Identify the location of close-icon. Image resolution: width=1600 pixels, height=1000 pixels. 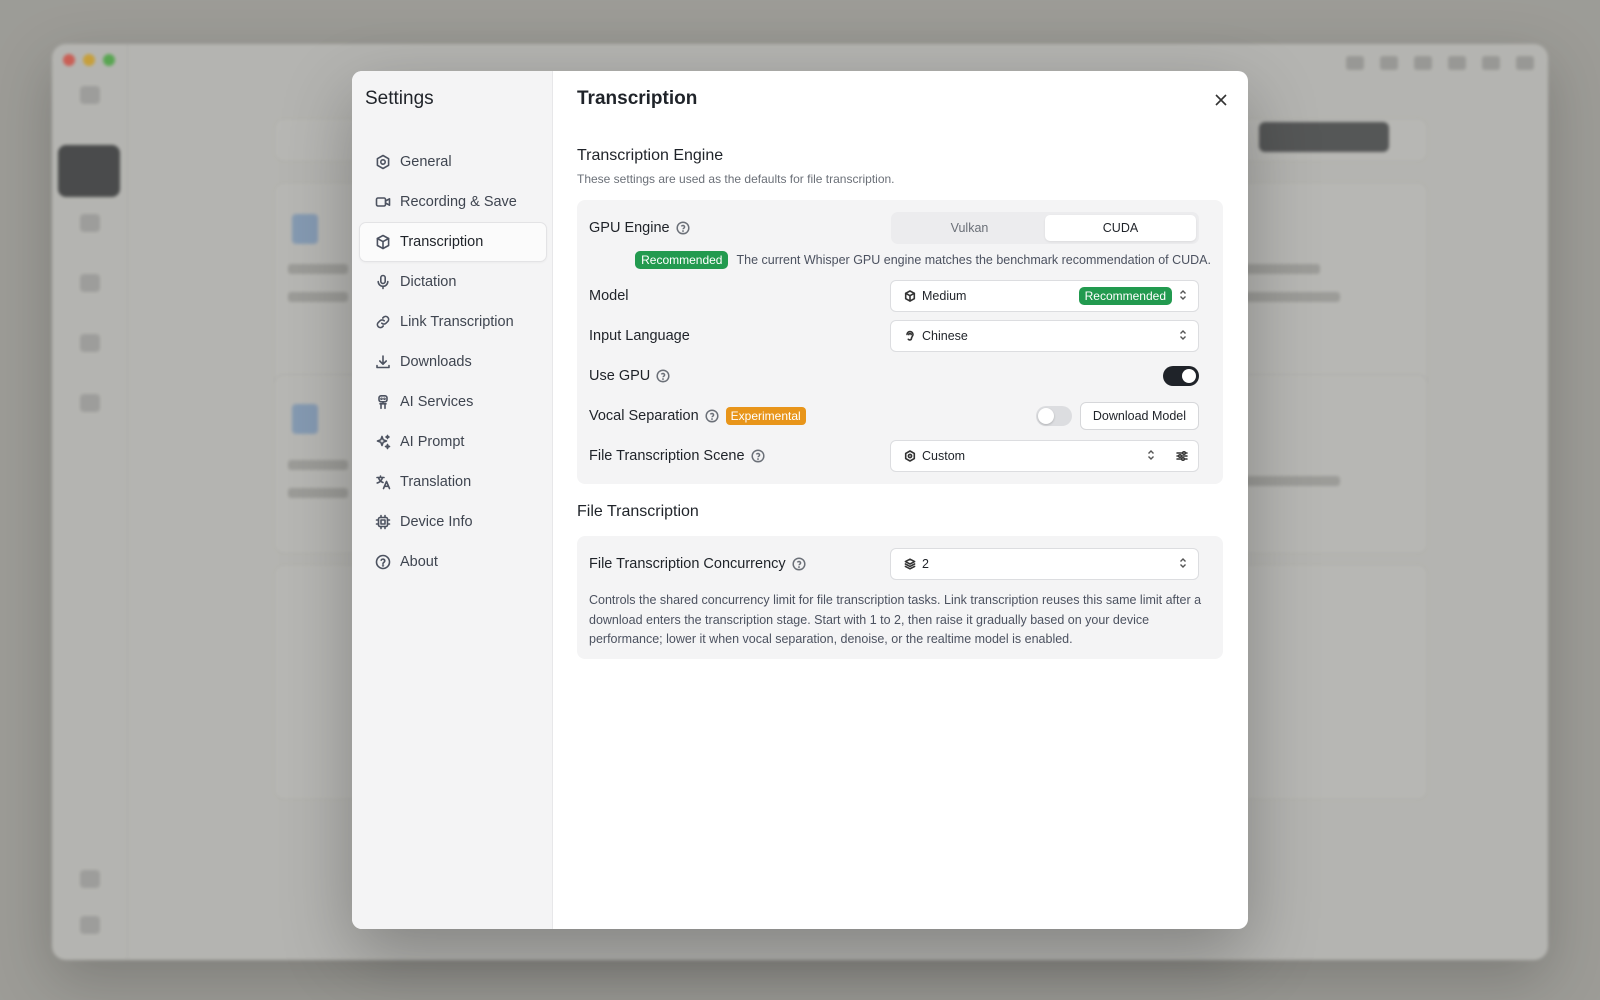
(1221, 100).